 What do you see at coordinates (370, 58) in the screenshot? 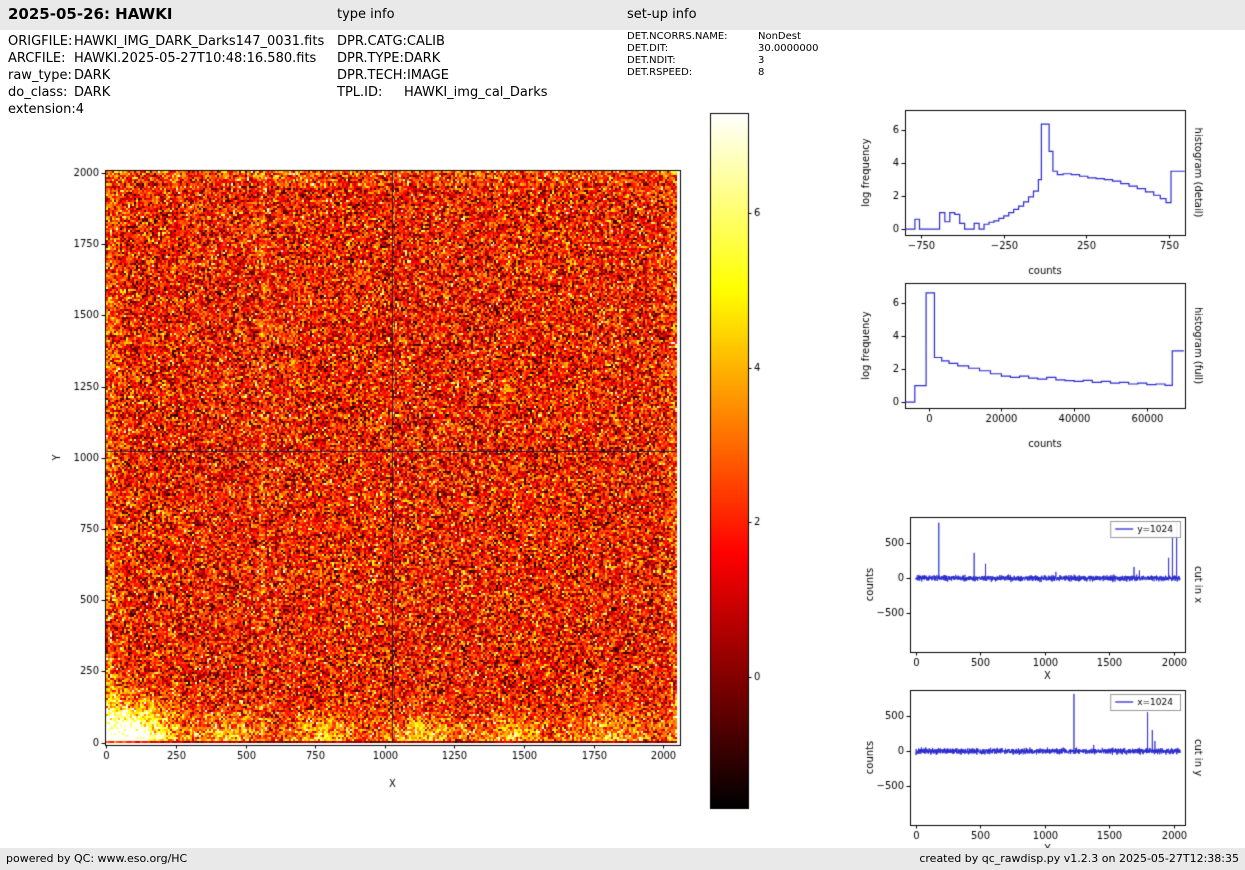
I see `meta-label: DPR.TYPE:` at bounding box center [370, 58].